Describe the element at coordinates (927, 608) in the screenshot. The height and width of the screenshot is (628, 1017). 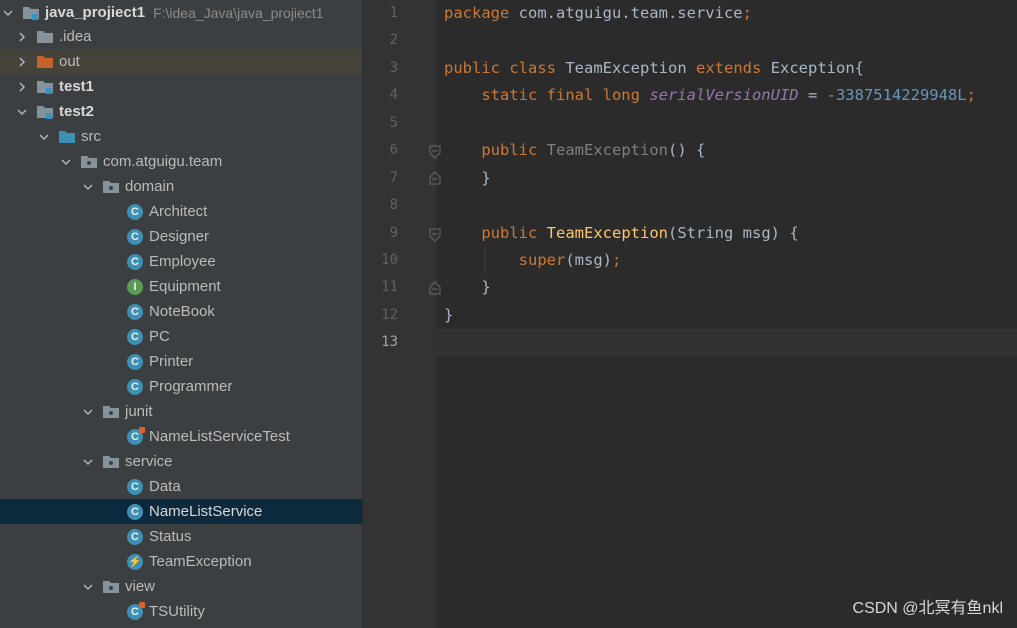
I see `watermark: CSDN @北冥有鱼nkl` at that location.